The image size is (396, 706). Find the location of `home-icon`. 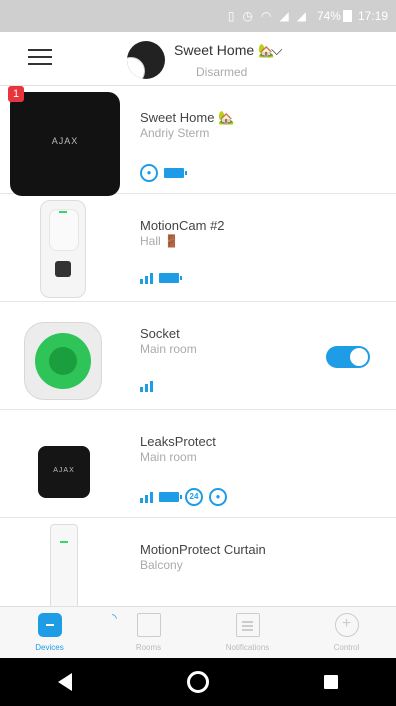

home-icon is located at coordinates (197, 682).